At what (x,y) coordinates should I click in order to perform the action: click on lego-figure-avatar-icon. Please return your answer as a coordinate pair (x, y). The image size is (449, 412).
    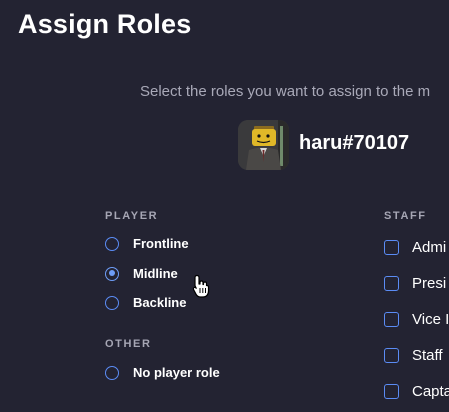
    Looking at the image, I should click on (263, 145).